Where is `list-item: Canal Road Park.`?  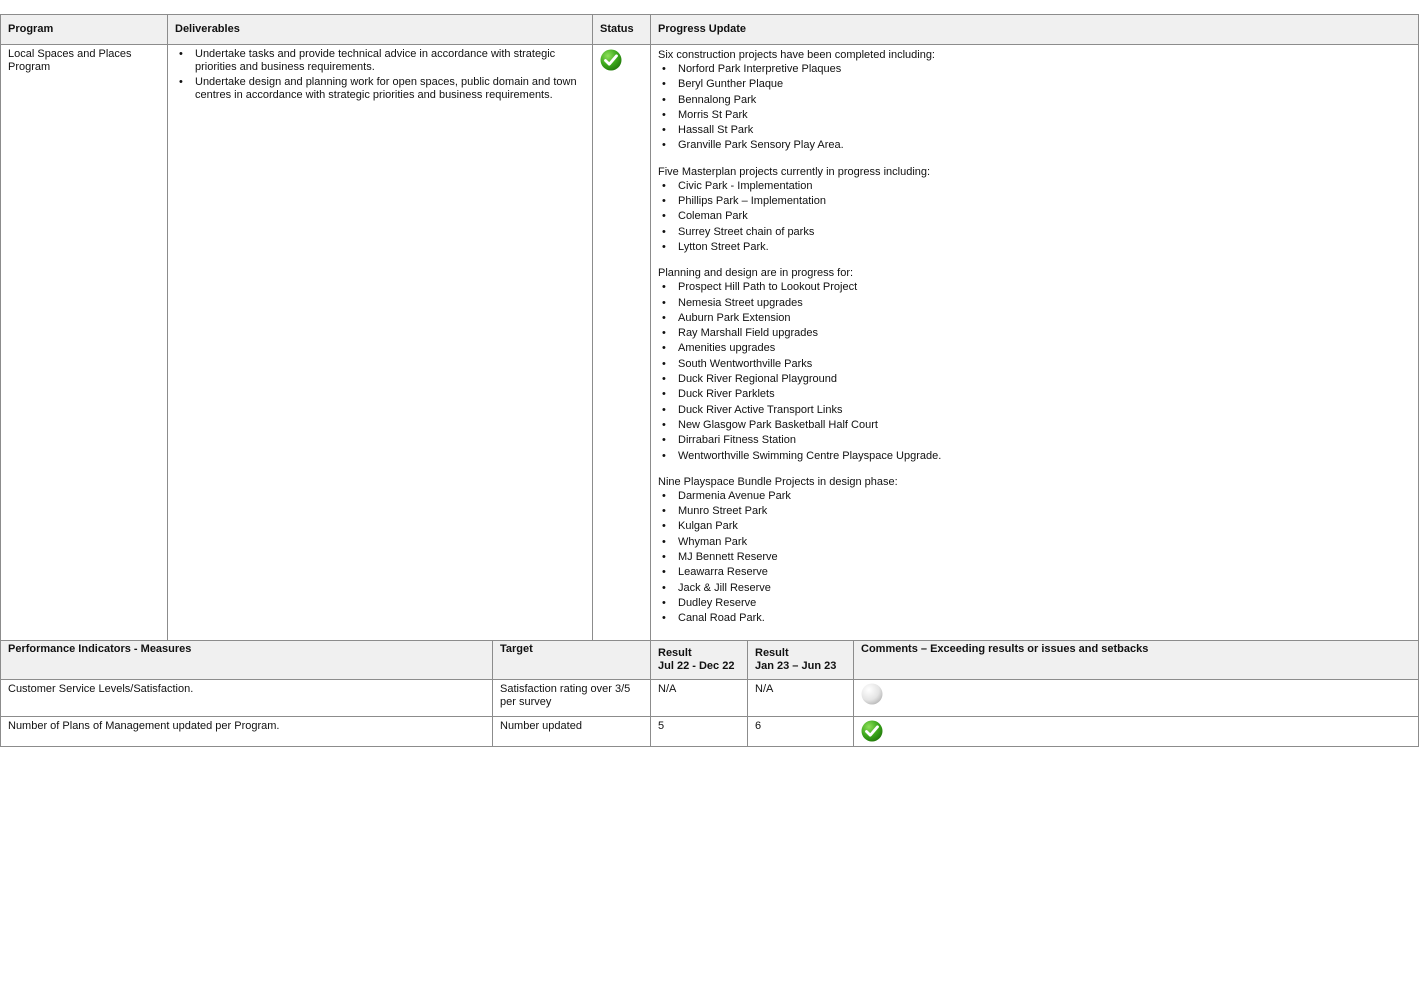 list-item: Canal Road Park. is located at coordinates (1034, 619).